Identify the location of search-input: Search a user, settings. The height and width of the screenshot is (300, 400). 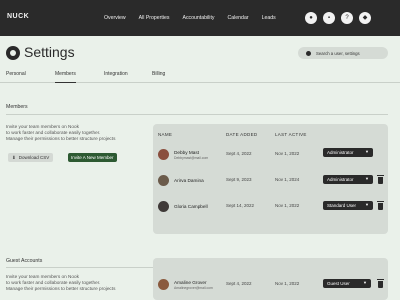
(343, 53).